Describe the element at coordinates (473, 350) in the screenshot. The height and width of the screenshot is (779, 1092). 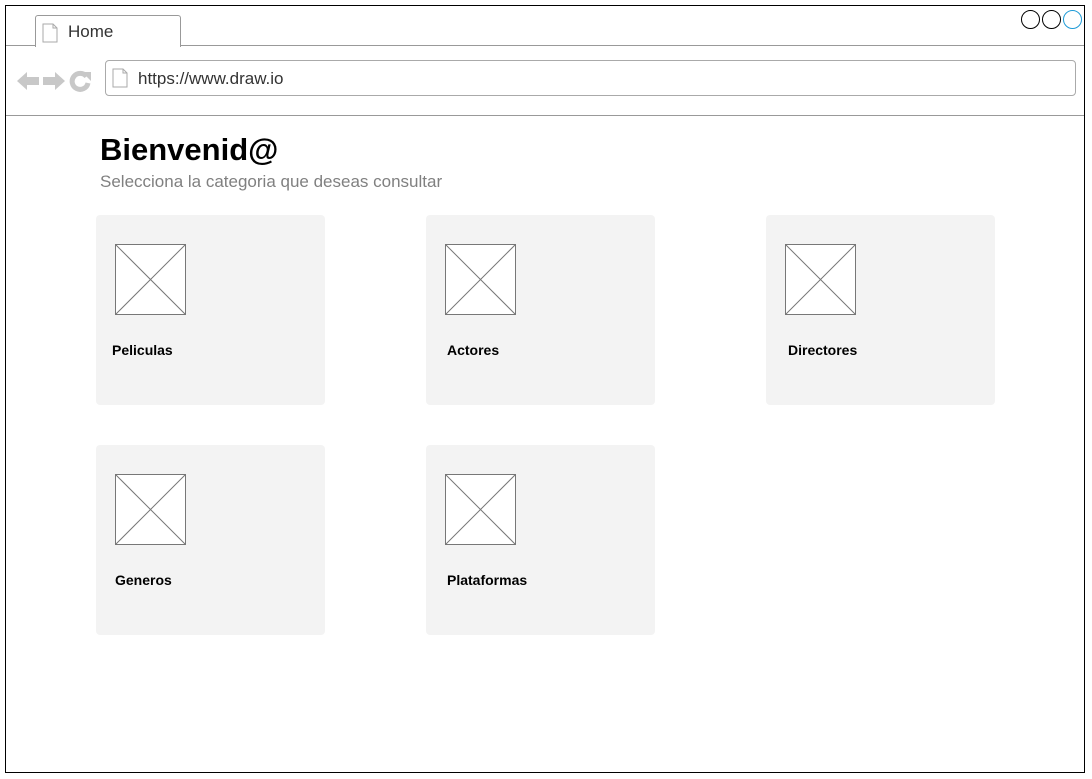
I see `category-label: Actores` at that location.